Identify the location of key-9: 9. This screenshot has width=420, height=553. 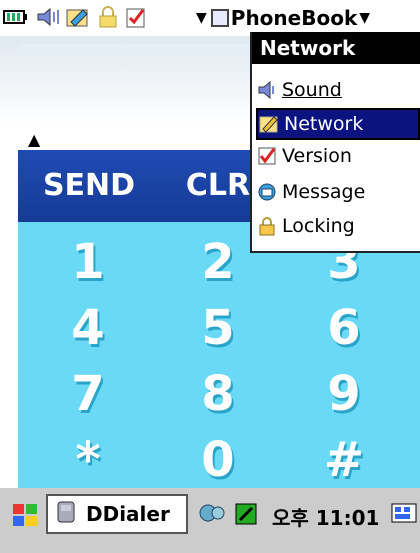
(344, 394).